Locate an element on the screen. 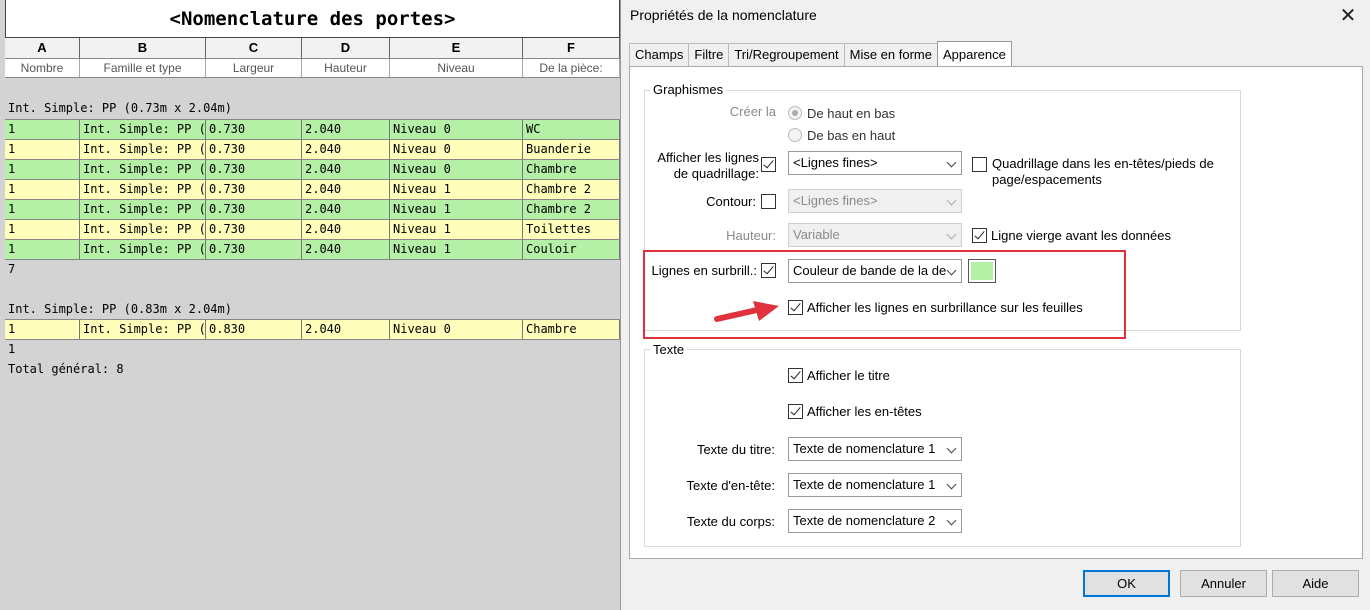 The image size is (1370, 610). title-text-select: Texte de nomenclature 1 is located at coordinates (875, 449).